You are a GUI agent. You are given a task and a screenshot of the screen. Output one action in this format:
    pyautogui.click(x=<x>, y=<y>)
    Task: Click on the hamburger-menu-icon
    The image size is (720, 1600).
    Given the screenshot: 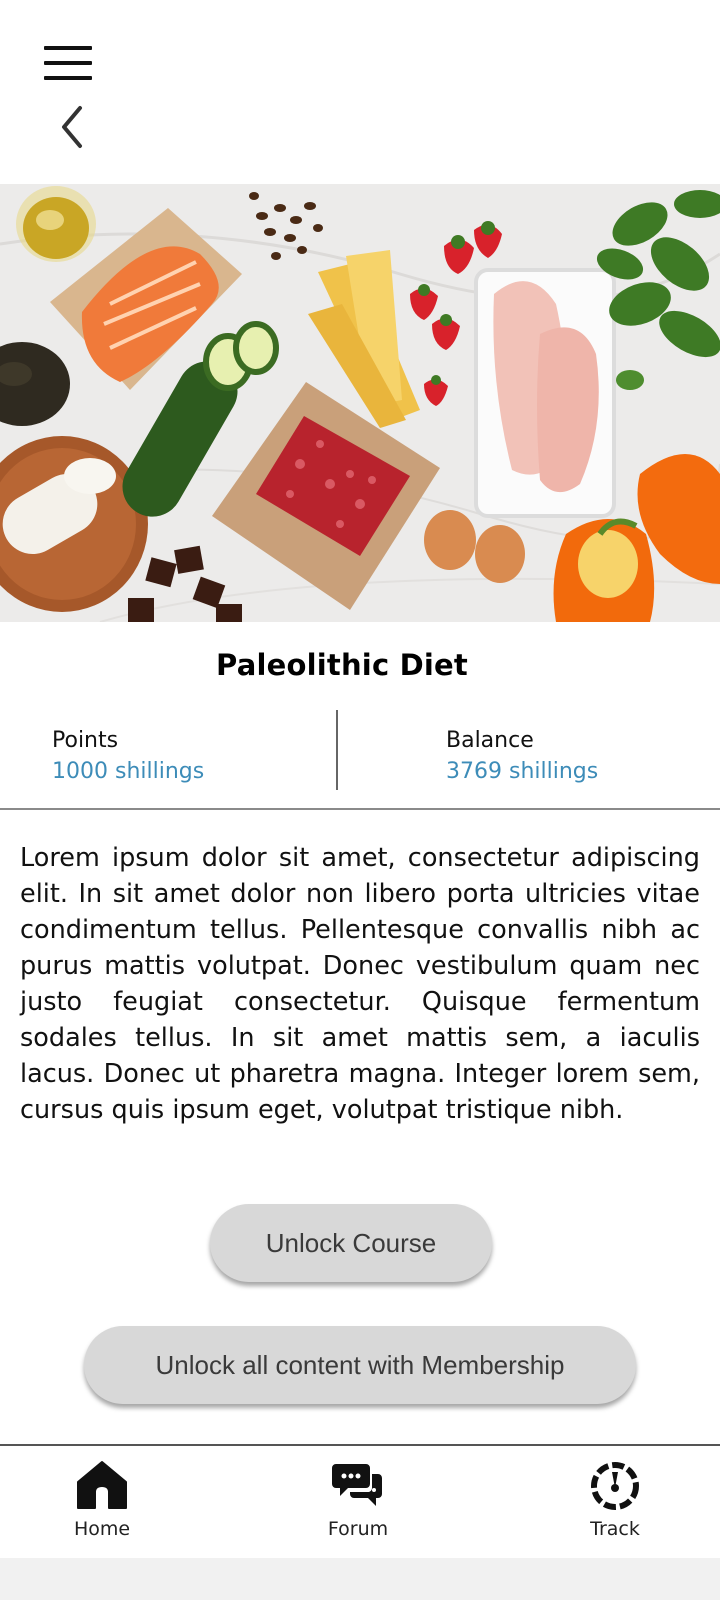 What is the action you would take?
    pyautogui.click(x=68, y=63)
    